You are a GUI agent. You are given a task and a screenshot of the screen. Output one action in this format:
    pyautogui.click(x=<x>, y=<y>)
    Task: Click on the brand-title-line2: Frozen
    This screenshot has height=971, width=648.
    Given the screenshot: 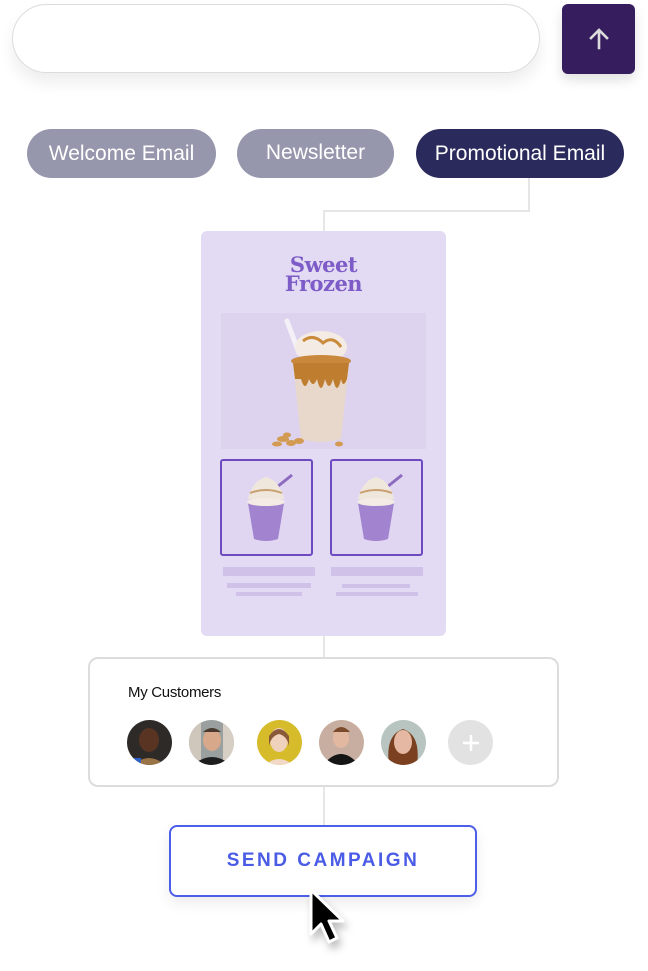 What is the action you would take?
    pyautogui.click(x=323, y=283)
    